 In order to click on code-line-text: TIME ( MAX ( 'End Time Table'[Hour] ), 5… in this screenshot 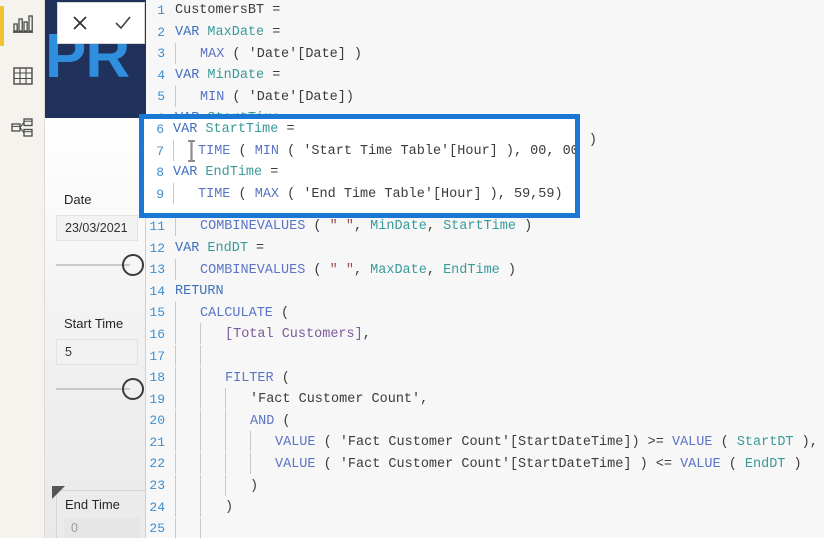, I will do `click(366, 194)`.